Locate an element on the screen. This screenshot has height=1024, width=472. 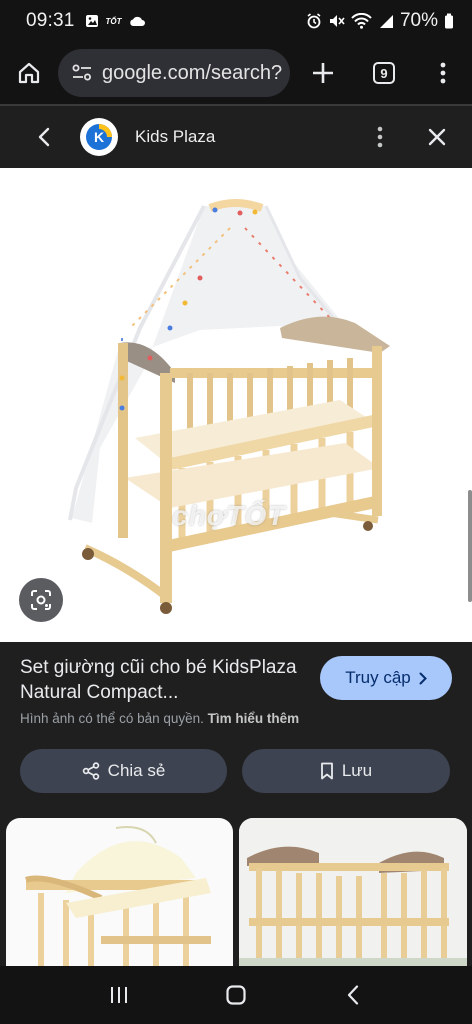
image-source-header: K Kids Plaza is located at coordinates (236, 137).